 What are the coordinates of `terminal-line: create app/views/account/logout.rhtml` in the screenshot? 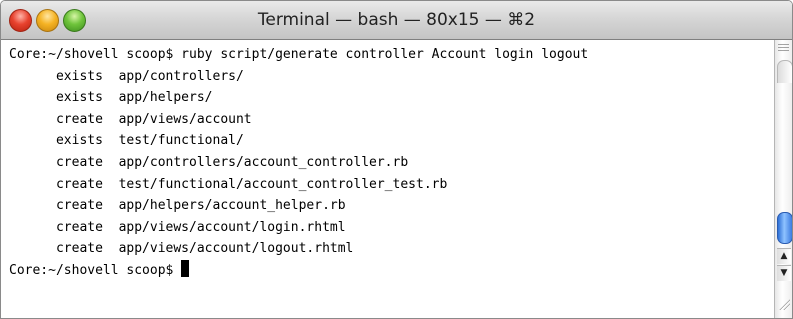 It's located at (181, 249).